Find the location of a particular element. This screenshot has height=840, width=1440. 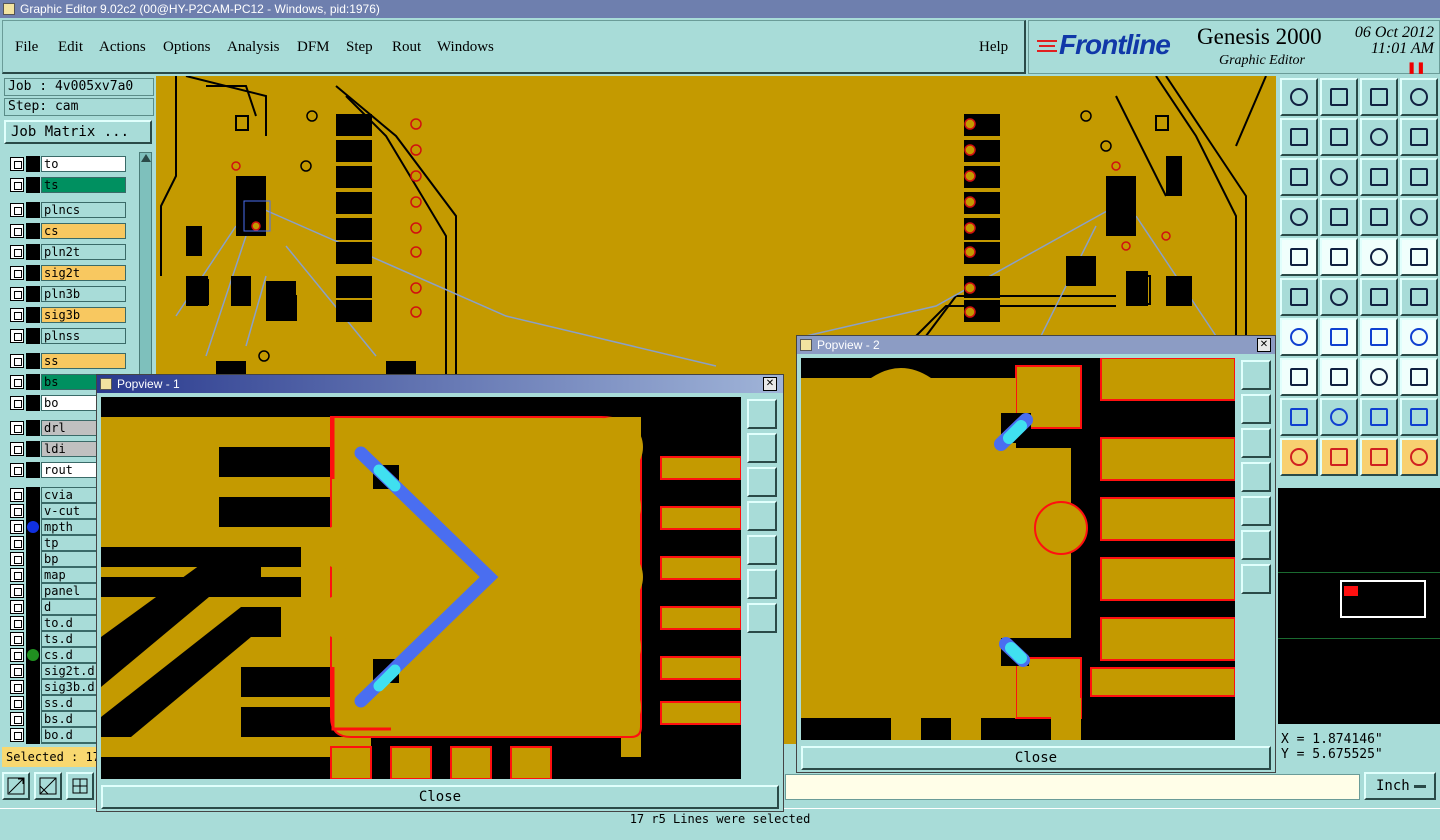

feature-select-button is located at coordinates (1419, 377).